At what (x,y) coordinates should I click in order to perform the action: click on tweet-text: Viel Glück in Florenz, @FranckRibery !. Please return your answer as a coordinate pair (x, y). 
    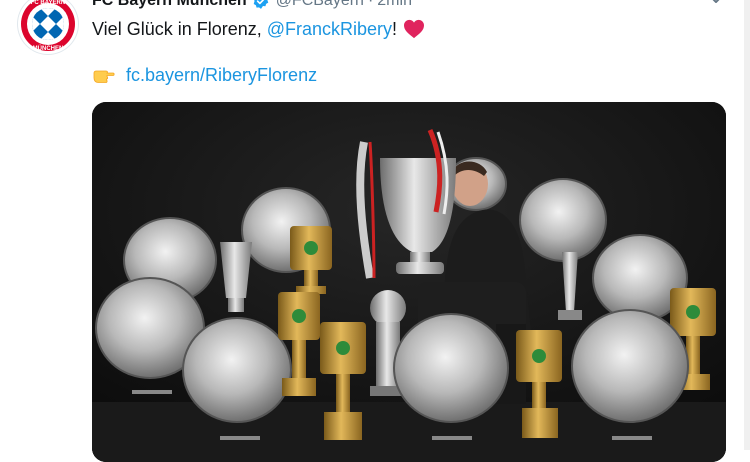
    Looking at the image, I should click on (258, 29).